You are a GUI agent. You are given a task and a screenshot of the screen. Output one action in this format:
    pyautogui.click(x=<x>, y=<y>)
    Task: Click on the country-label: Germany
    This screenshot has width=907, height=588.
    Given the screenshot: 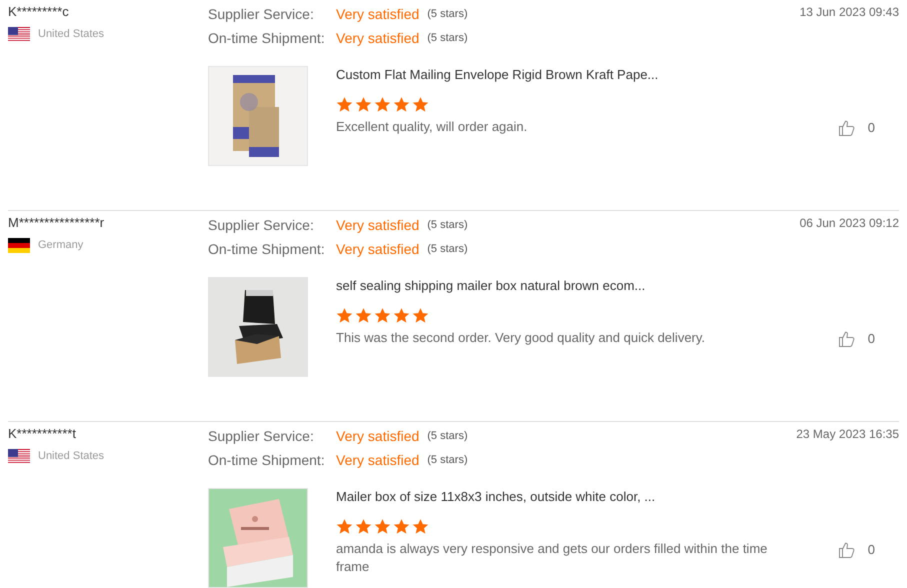 What is the action you would take?
    pyautogui.click(x=61, y=245)
    